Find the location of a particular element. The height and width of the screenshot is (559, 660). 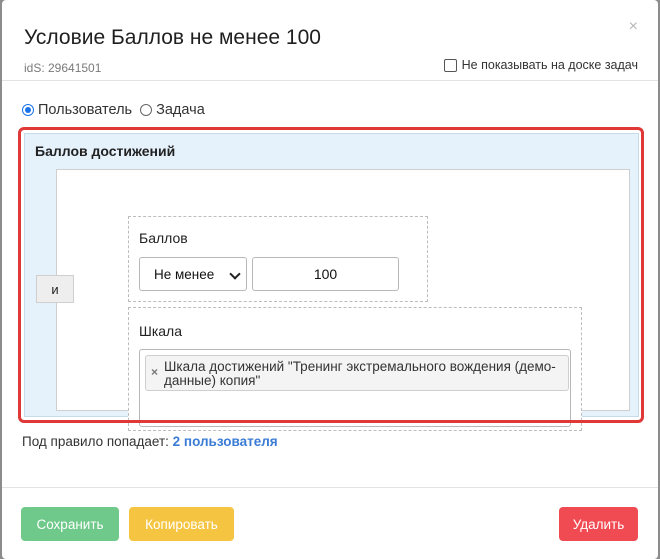

radio-unselected-icon is located at coordinates (146, 110).